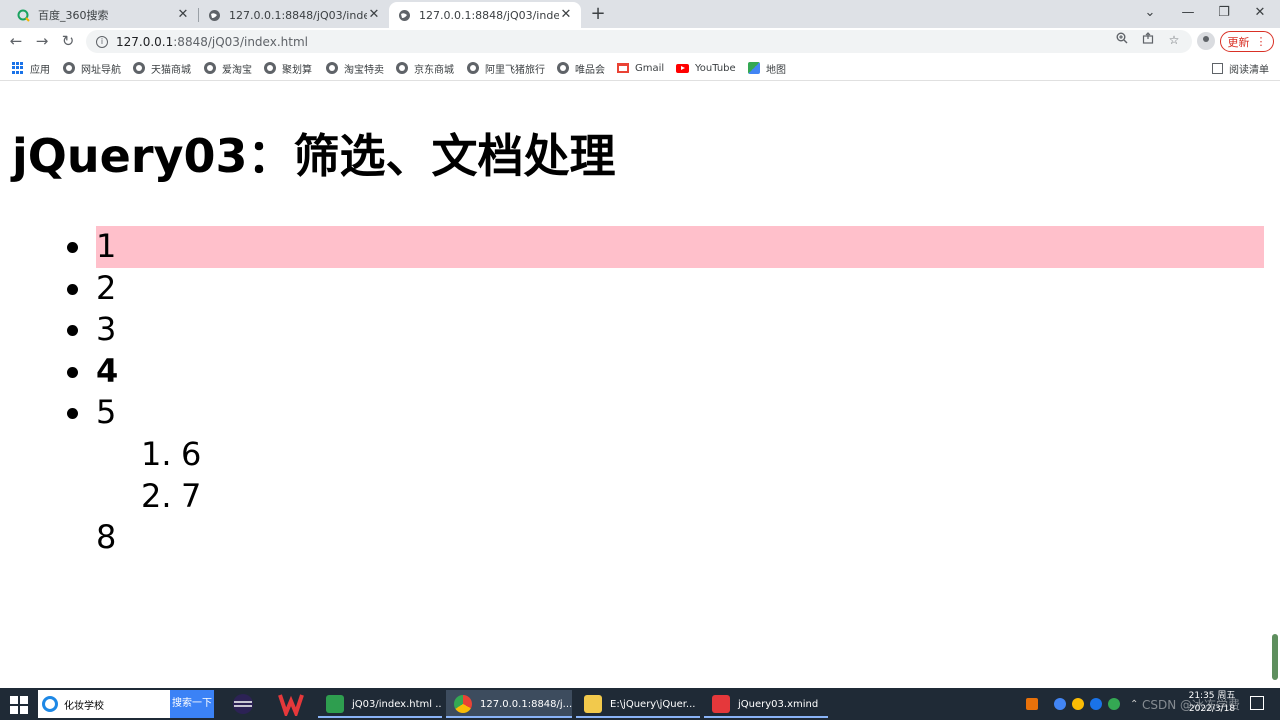 The image size is (1280, 720). What do you see at coordinates (191, 495) in the screenshot?
I see `ordered-list-text: 7` at bounding box center [191, 495].